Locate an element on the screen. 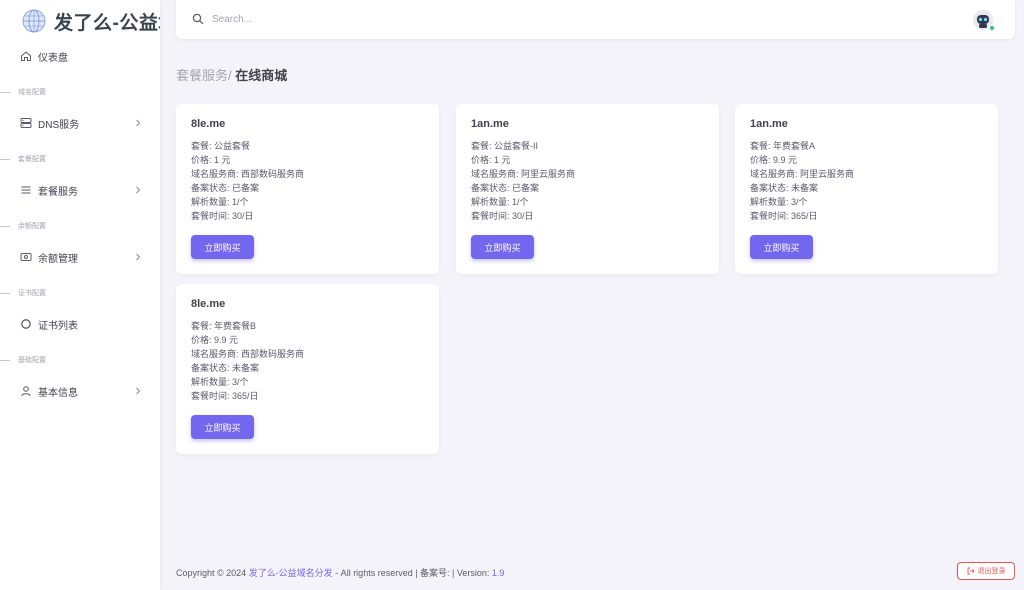  online-status-dot is located at coordinates (992, 28).